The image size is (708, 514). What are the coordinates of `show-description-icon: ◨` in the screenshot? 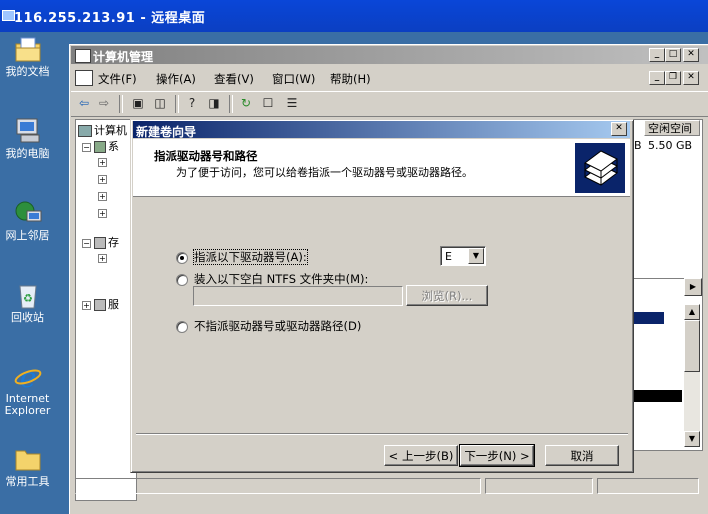 It's located at (214, 103).